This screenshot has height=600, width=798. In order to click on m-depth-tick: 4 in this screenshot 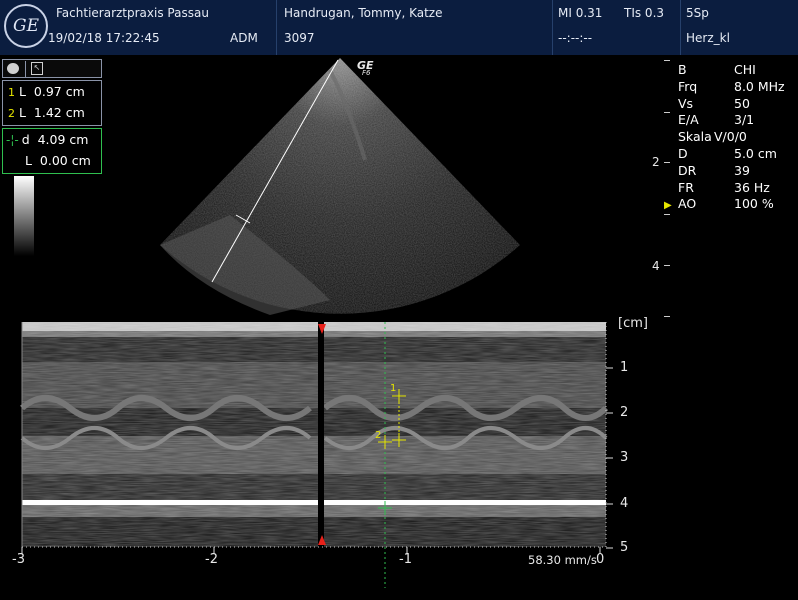, I will do `click(624, 503)`.